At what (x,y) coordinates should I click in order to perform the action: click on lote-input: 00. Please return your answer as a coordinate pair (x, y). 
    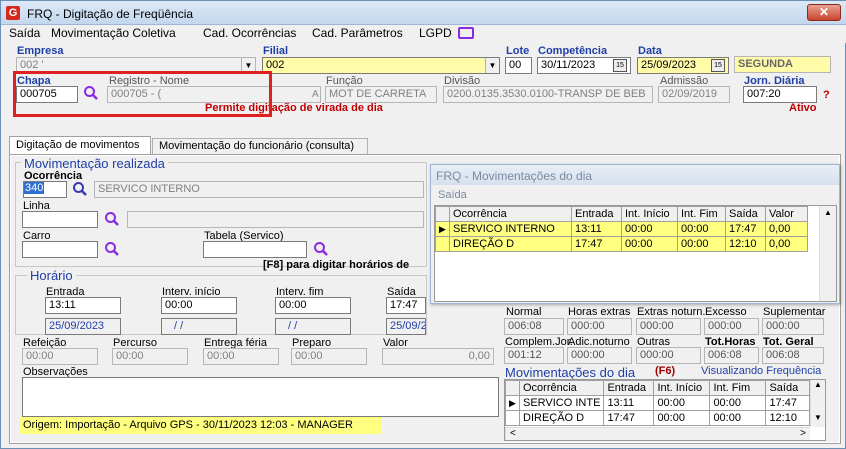
    Looking at the image, I should click on (518, 65).